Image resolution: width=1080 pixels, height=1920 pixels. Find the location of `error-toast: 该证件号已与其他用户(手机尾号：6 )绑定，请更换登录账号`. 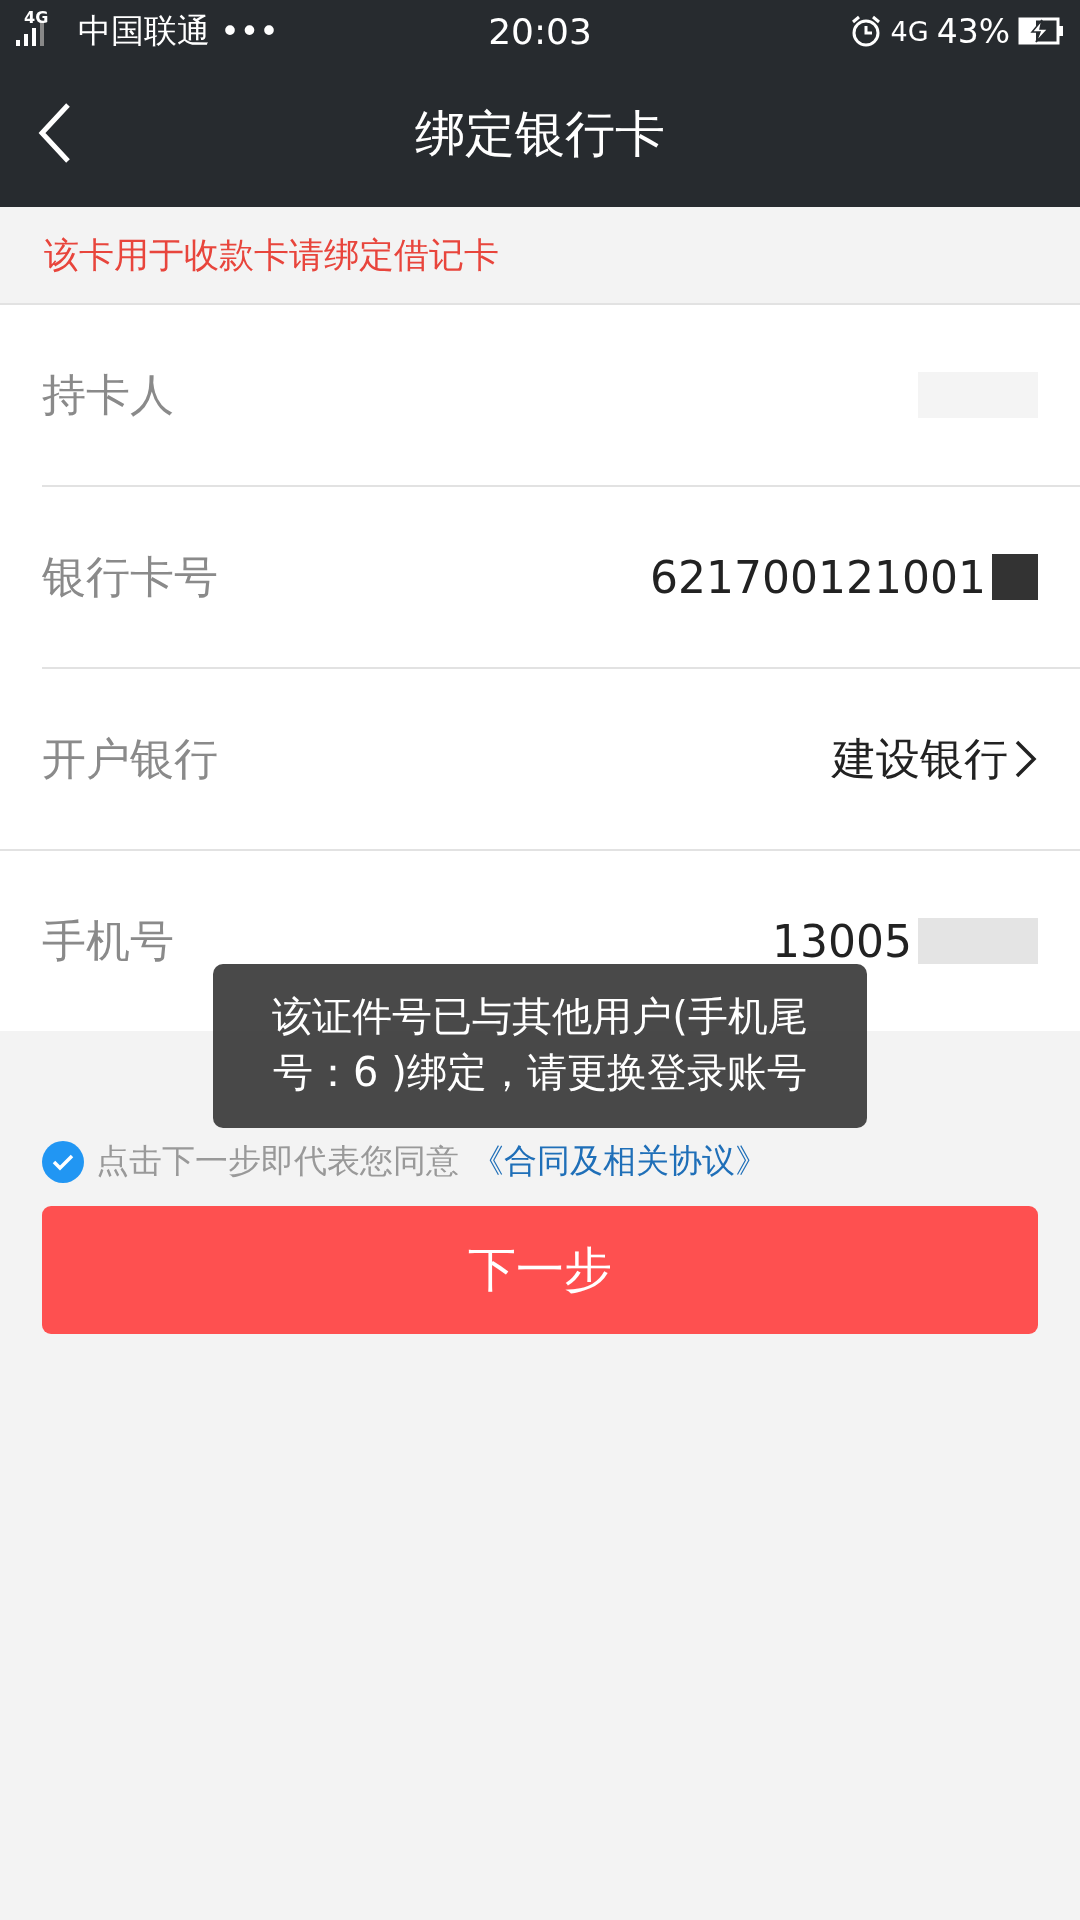

error-toast: 该证件号已与其他用户(手机尾号：6 )绑定，请更换登录账号 is located at coordinates (540, 1046).